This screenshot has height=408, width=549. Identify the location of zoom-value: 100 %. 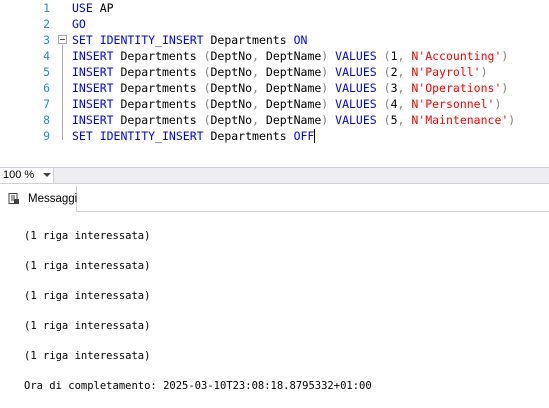
(19, 175).